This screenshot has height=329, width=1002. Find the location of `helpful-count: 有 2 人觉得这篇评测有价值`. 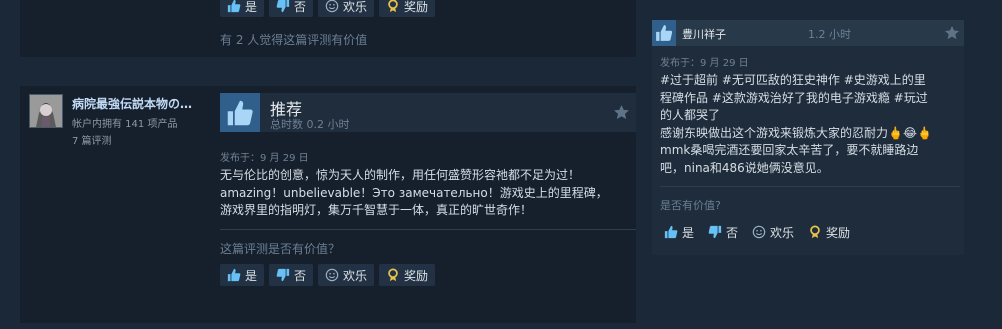

helpful-count: 有 2 人觉得这篇评测有价值 is located at coordinates (294, 40).